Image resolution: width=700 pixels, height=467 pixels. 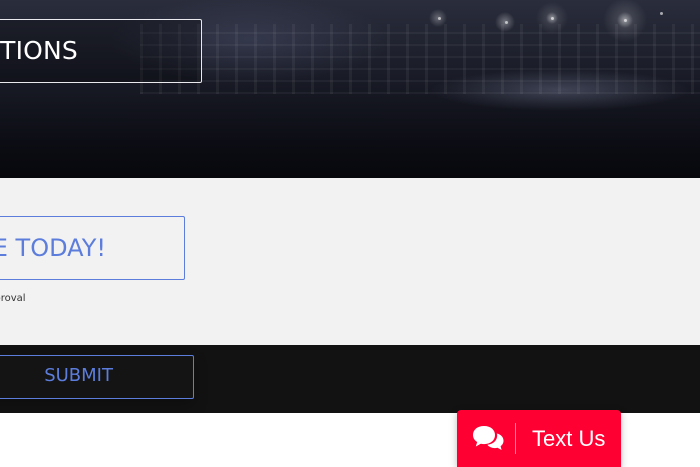 What do you see at coordinates (13, 298) in the screenshot?
I see `approval-note: pproval` at bounding box center [13, 298].